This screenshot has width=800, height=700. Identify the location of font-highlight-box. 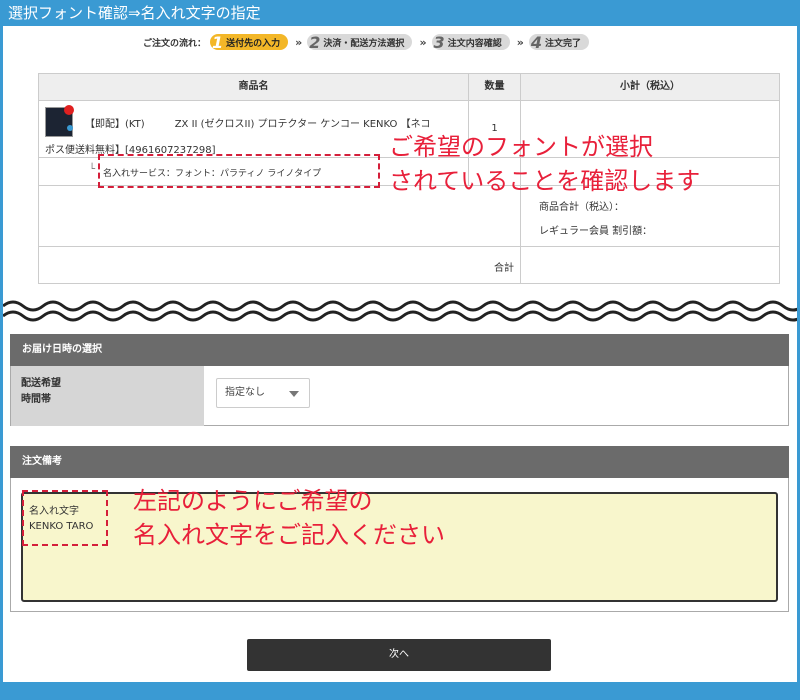
(239, 171).